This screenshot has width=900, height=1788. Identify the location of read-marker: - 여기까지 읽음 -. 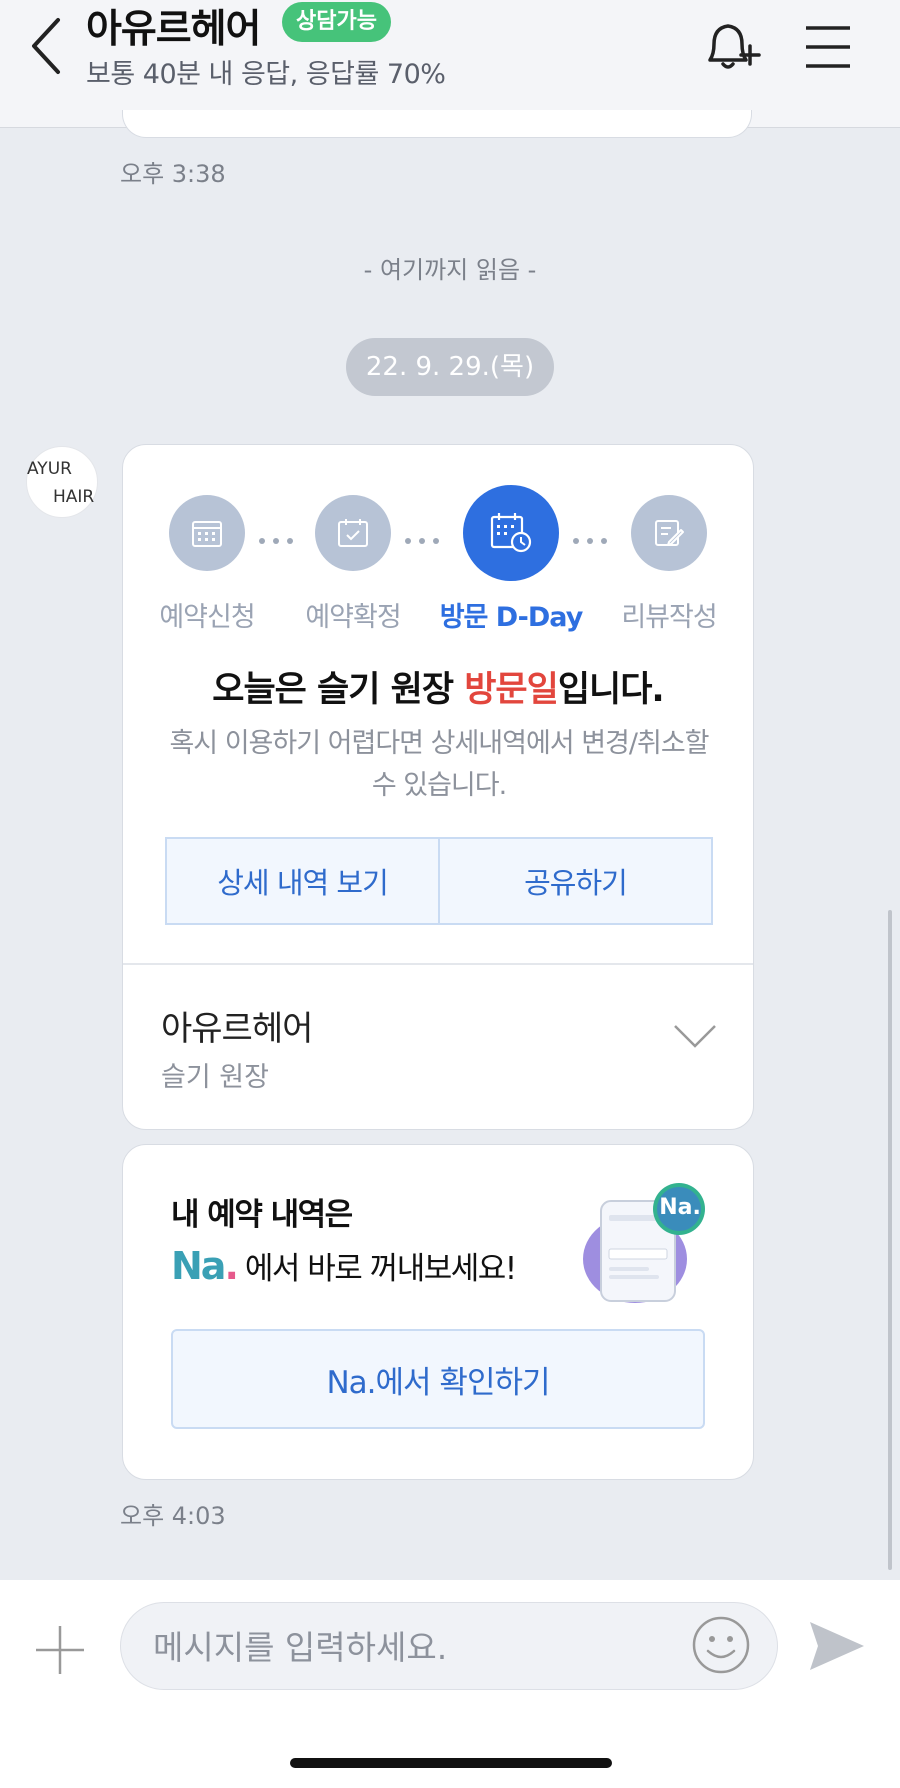
(450, 270).